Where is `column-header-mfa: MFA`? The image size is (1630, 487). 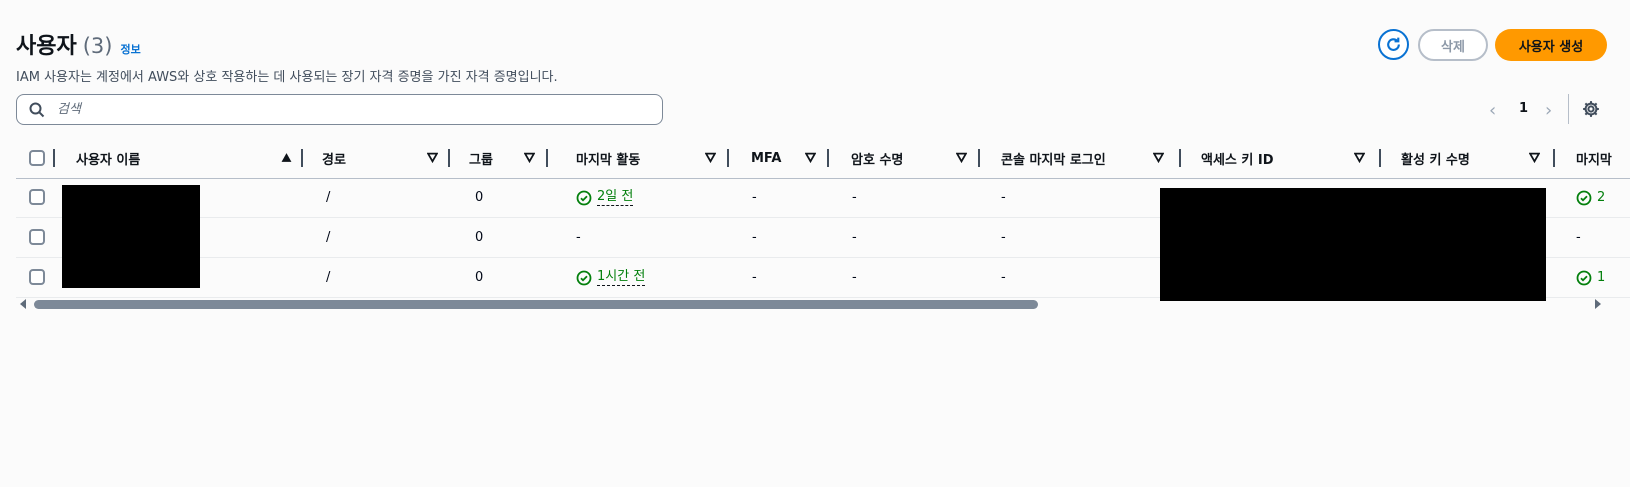
column-header-mfa: MFA is located at coordinates (766, 158).